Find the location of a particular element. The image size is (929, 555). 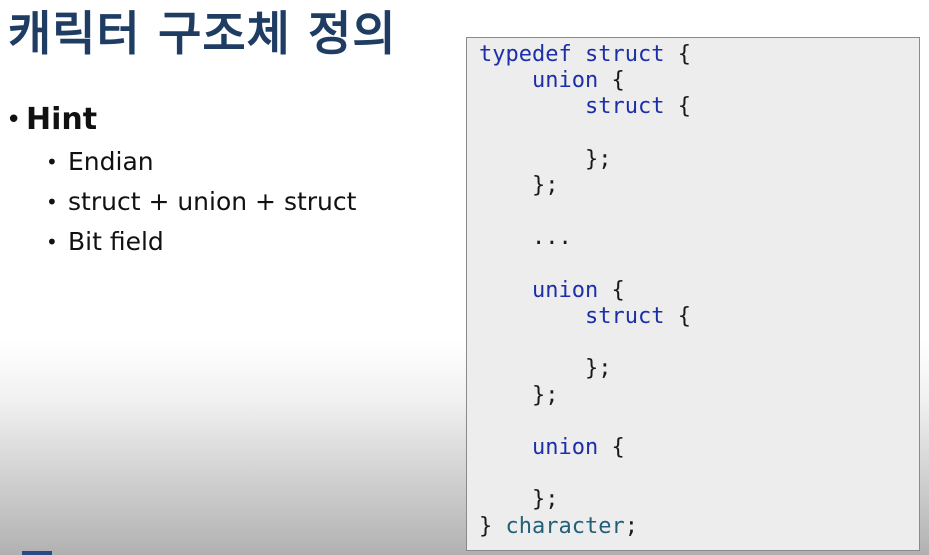

slide-title: 캐릭터 구조체 정의 is located at coordinates (202, 34).